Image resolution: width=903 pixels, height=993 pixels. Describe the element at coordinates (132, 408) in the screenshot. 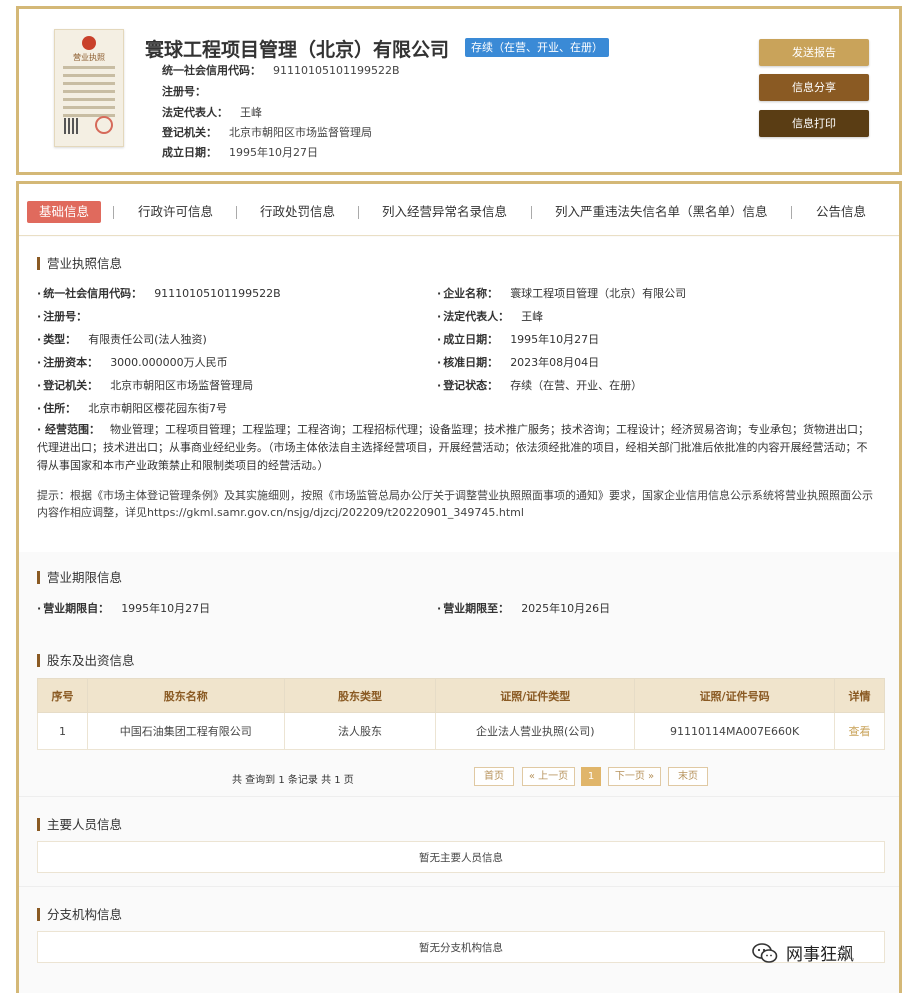

I see `address-field: · 住所： 北京市朝阳区樱花园东街7号` at that location.